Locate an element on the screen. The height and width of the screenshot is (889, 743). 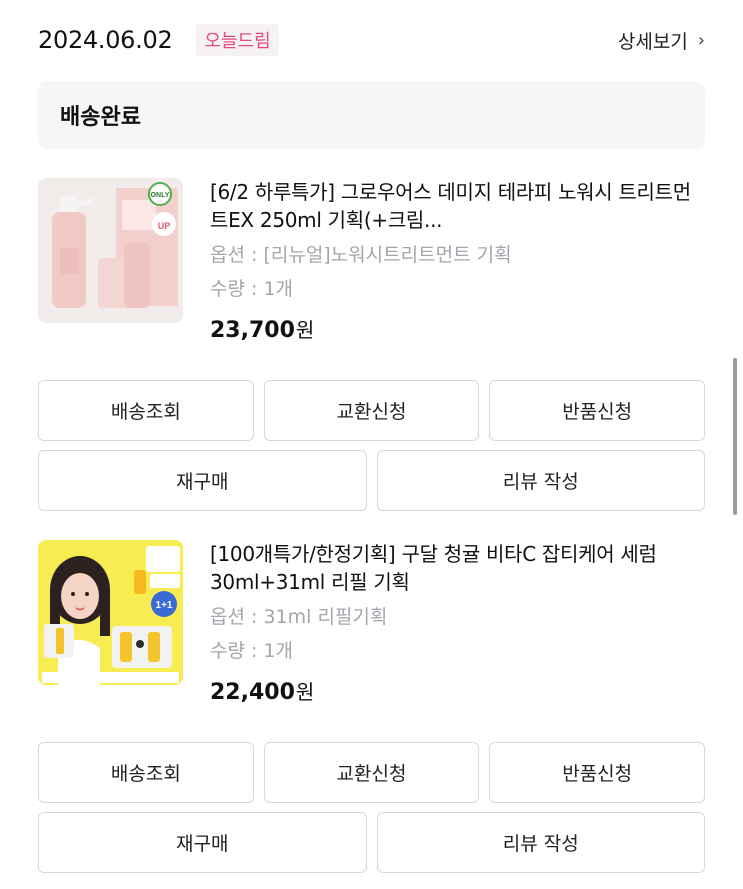
svg-text: UP is located at coordinates (164, 226).